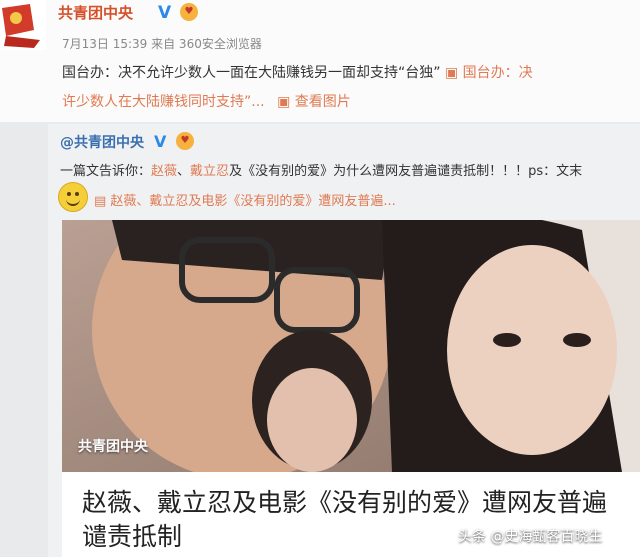  What do you see at coordinates (95, 12) in the screenshot?
I see `author-name: 共青团中央` at bounding box center [95, 12].